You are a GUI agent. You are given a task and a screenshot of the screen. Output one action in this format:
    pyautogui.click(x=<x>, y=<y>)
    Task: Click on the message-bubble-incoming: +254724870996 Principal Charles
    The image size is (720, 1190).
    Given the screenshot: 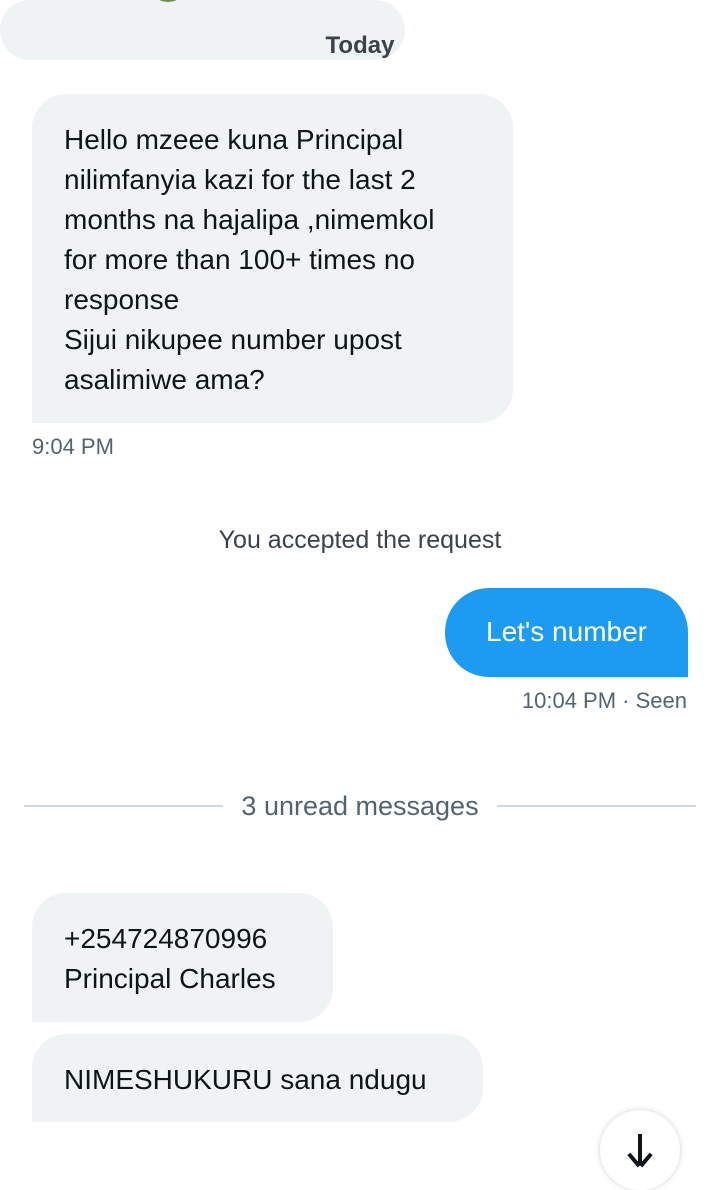 What is the action you would take?
    pyautogui.click(x=182, y=957)
    